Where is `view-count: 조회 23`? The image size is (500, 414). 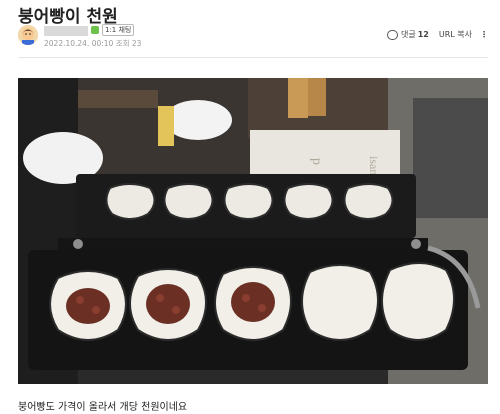 view-count: 조회 23 is located at coordinates (128, 43).